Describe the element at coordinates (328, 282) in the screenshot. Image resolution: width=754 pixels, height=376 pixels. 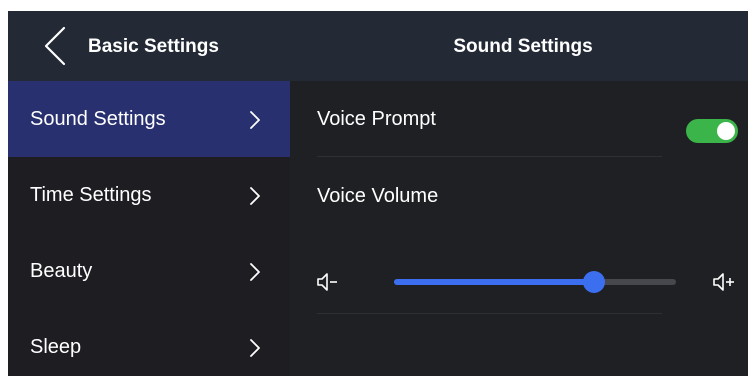
I see `volume-down-icon` at that location.